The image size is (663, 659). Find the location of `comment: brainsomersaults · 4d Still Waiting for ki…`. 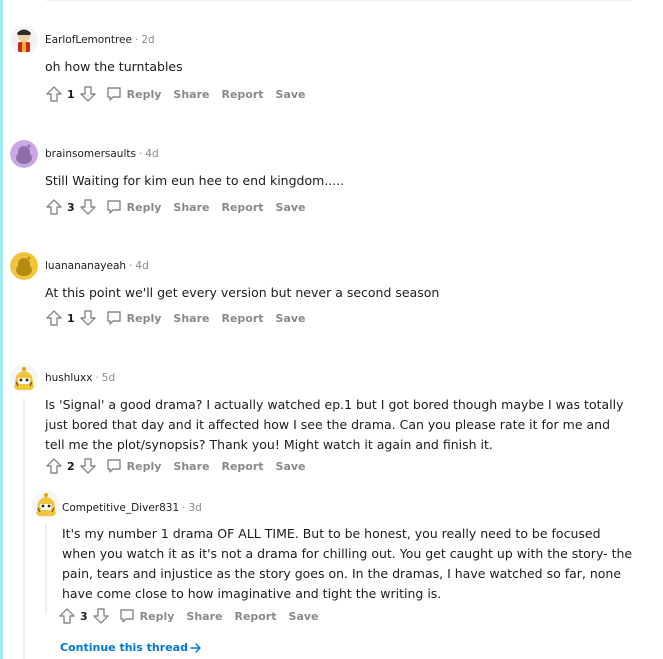

comment: brainsomersaults · 4d Still Waiting for ki… is located at coordinates (325, 185).